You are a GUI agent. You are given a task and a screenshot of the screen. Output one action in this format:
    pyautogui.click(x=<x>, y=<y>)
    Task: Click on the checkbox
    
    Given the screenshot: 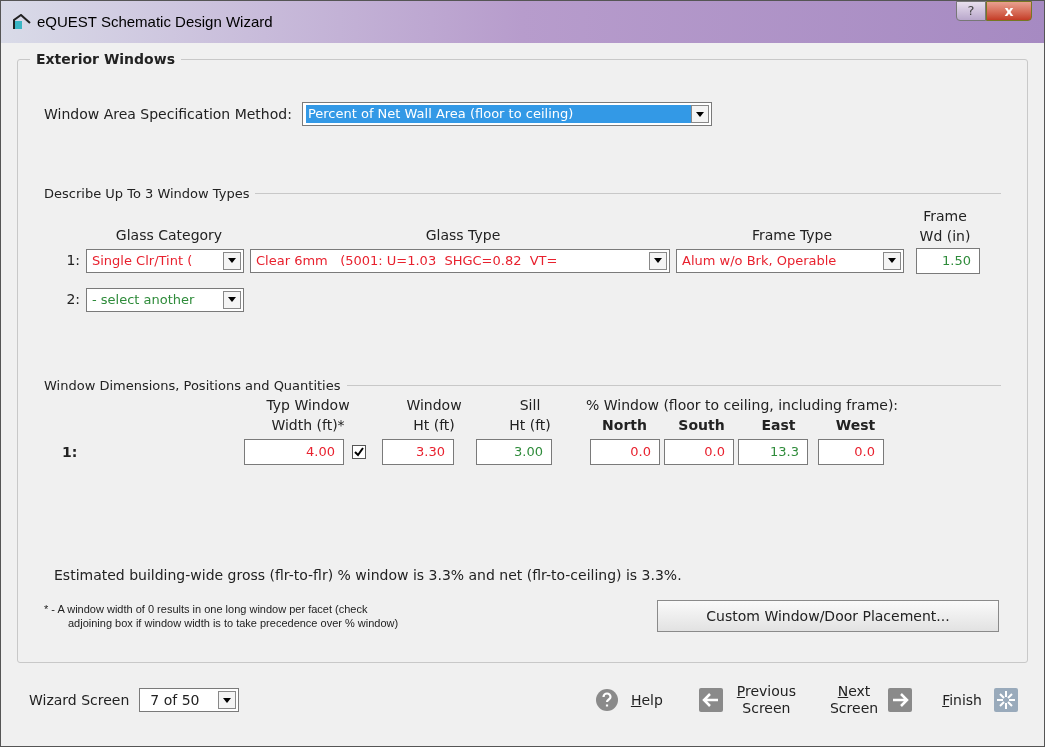 What is the action you would take?
    pyautogui.click(x=359, y=452)
    